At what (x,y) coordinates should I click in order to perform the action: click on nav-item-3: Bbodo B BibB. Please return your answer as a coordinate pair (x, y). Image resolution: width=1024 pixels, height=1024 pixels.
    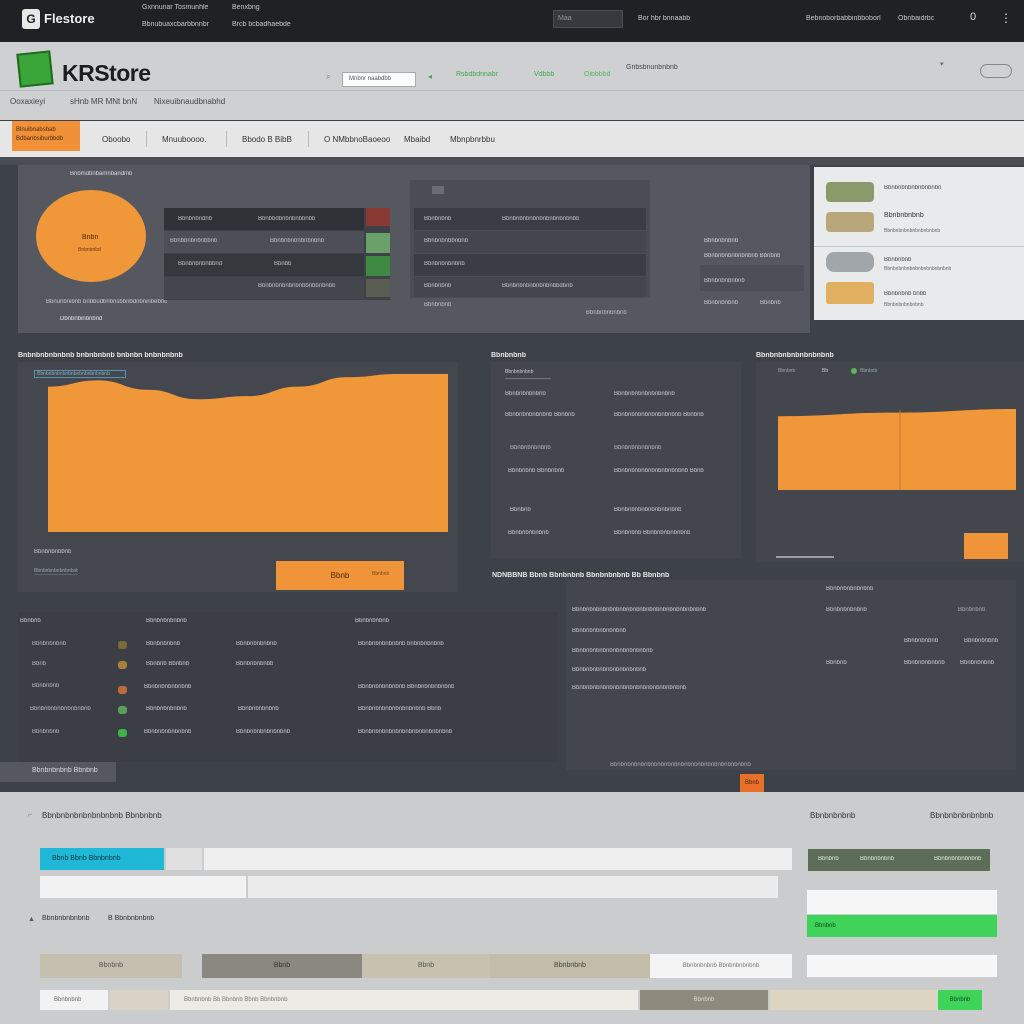
    Looking at the image, I should click on (267, 139).